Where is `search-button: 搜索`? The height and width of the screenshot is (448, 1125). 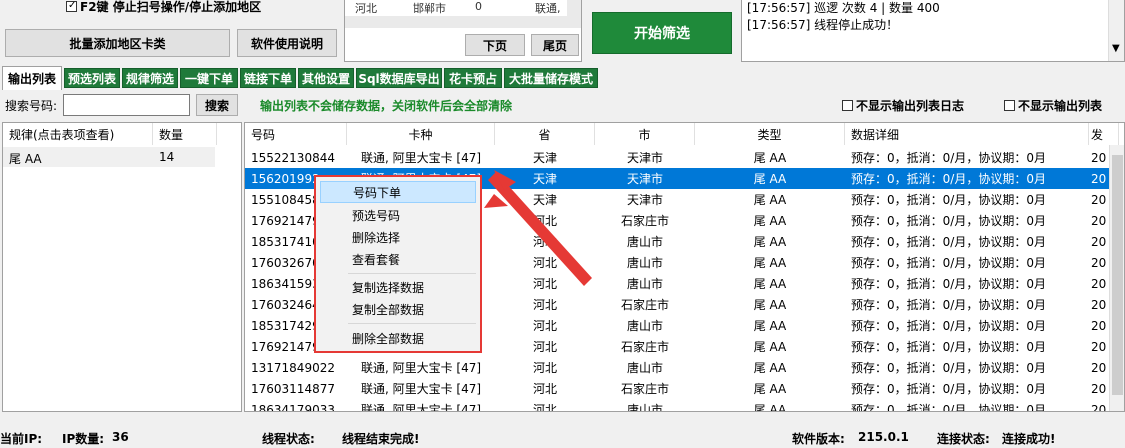 search-button: 搜索 is located at coordinates (217, 105).